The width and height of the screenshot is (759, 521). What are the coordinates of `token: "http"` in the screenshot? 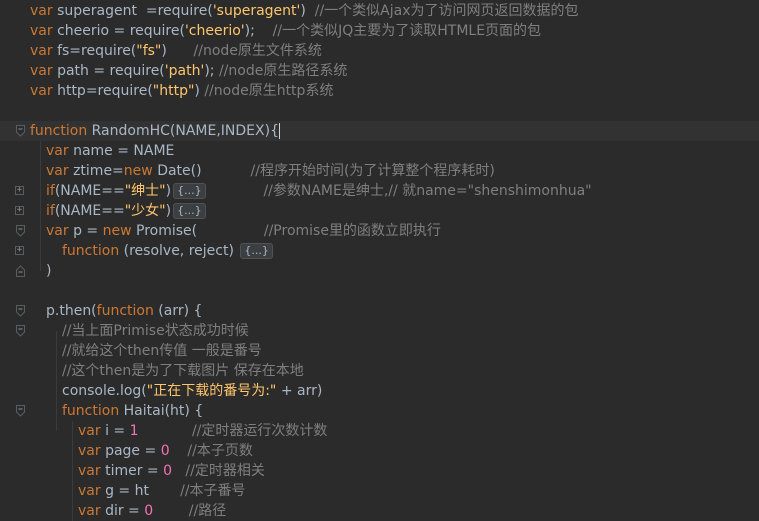 It's located at (173, 91).